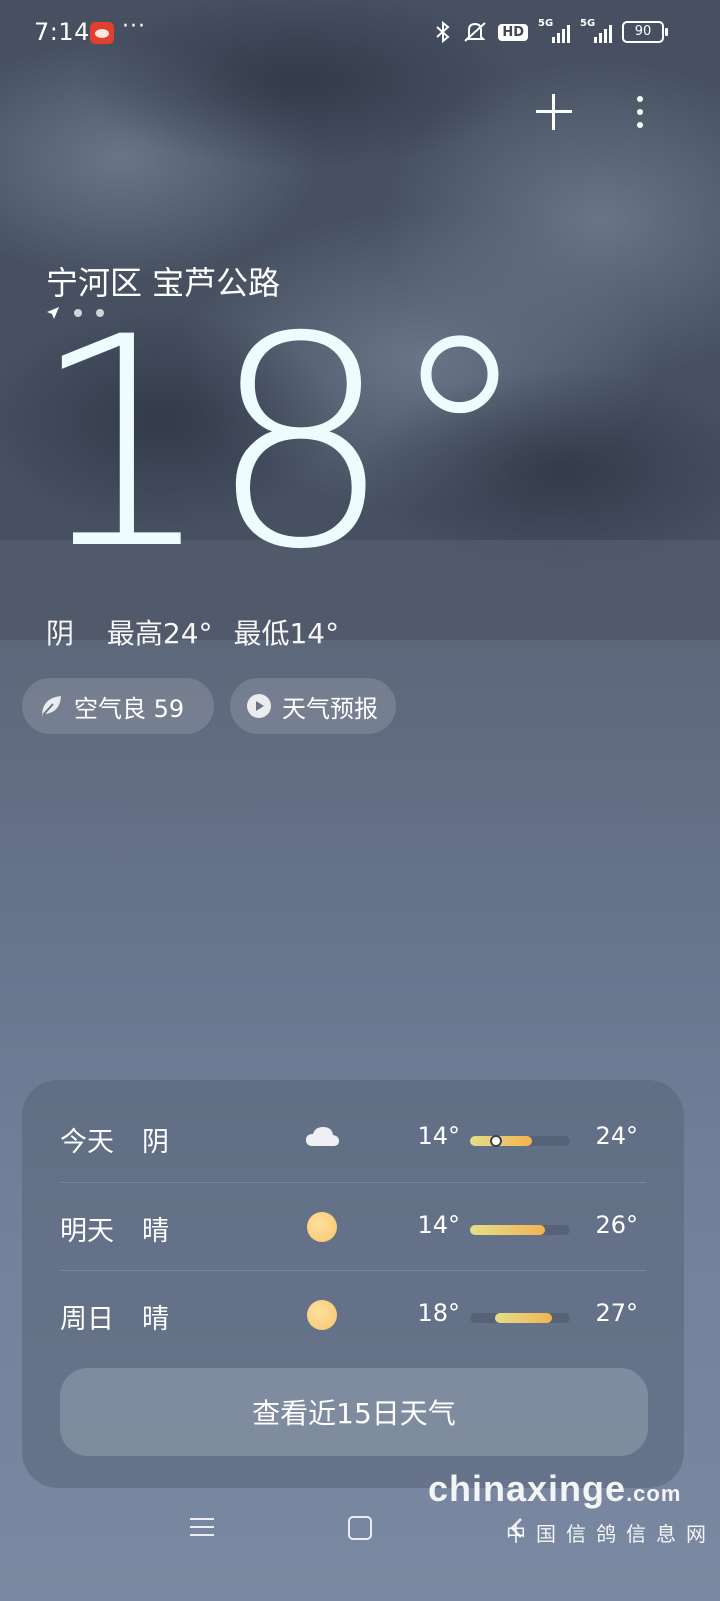 The width and height of the screenshot is (720, 1601). I want to click on weather-forecast-chip: 天气预报, so click(313, 706).